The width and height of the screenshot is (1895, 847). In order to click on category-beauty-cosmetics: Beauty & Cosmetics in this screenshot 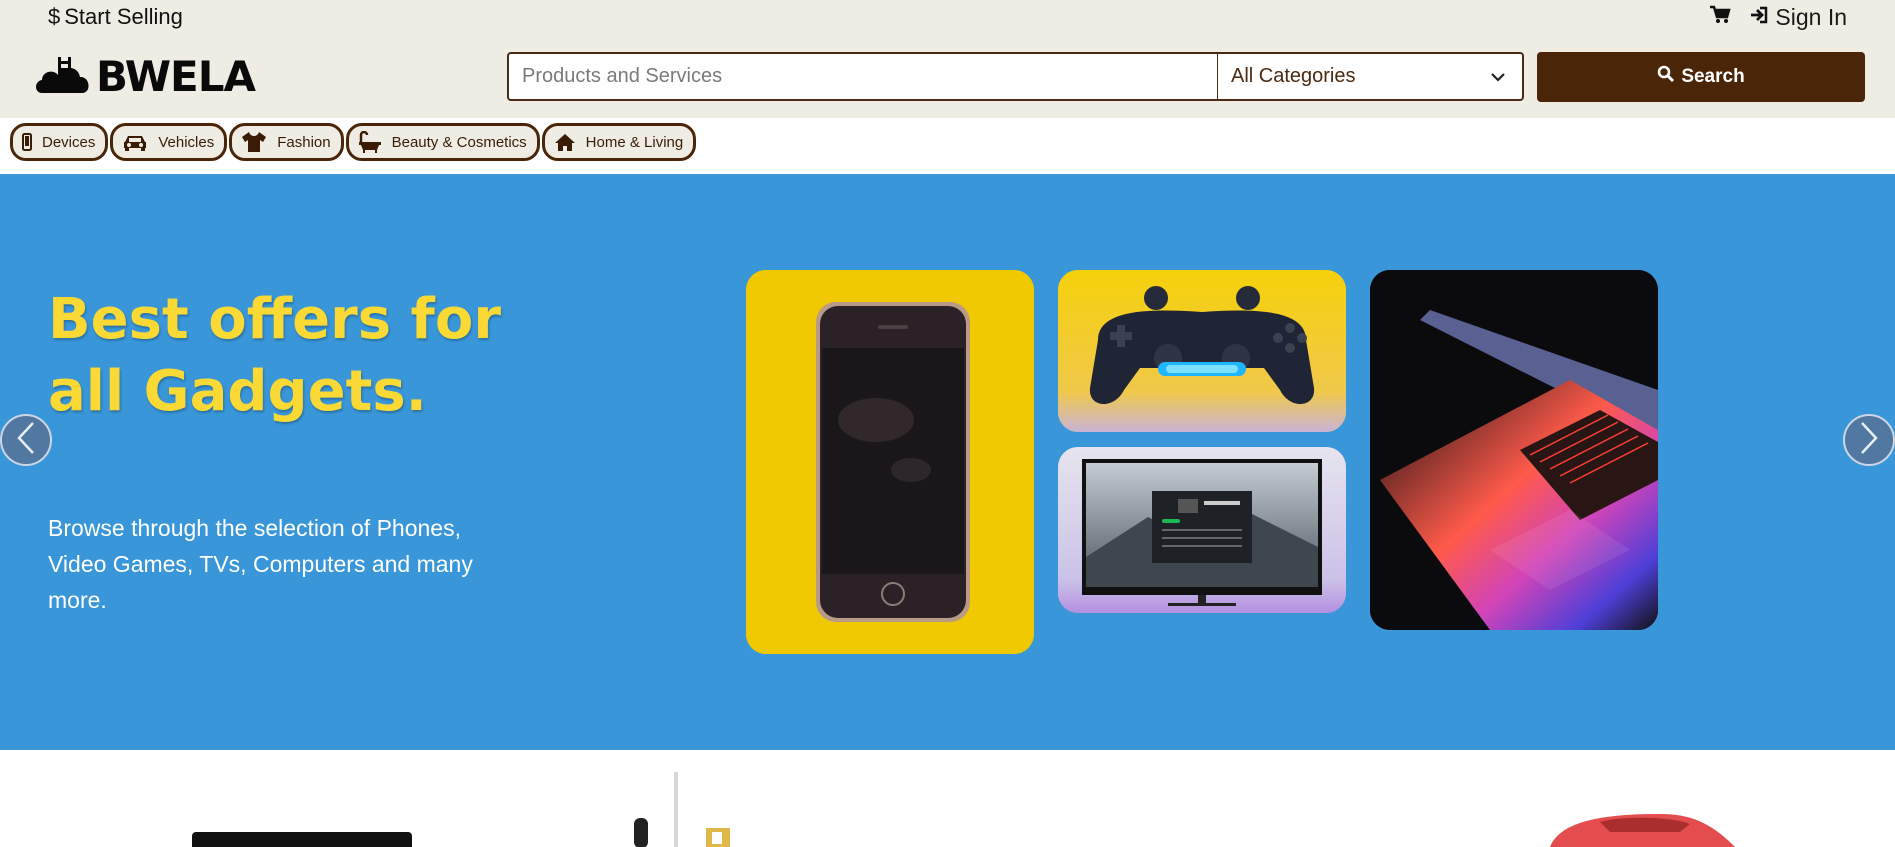, I will do `click(442, 142)`.